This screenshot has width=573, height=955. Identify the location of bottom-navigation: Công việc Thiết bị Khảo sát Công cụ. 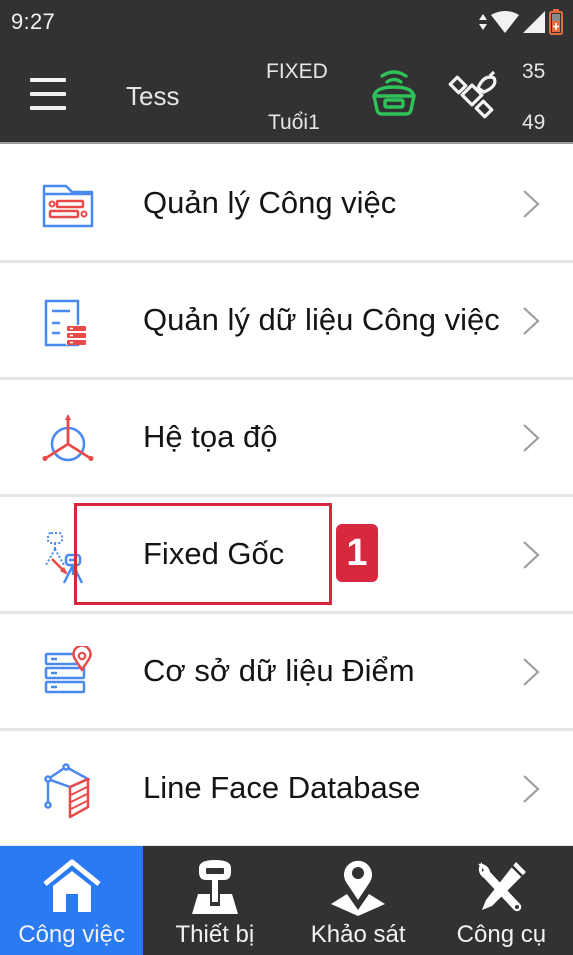
(286, 900).